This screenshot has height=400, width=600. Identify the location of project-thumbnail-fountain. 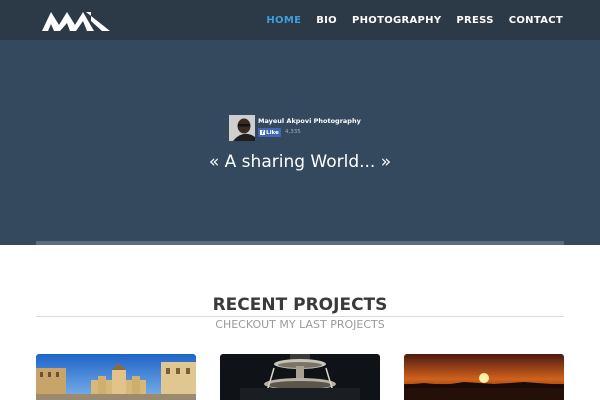
(300, 377).